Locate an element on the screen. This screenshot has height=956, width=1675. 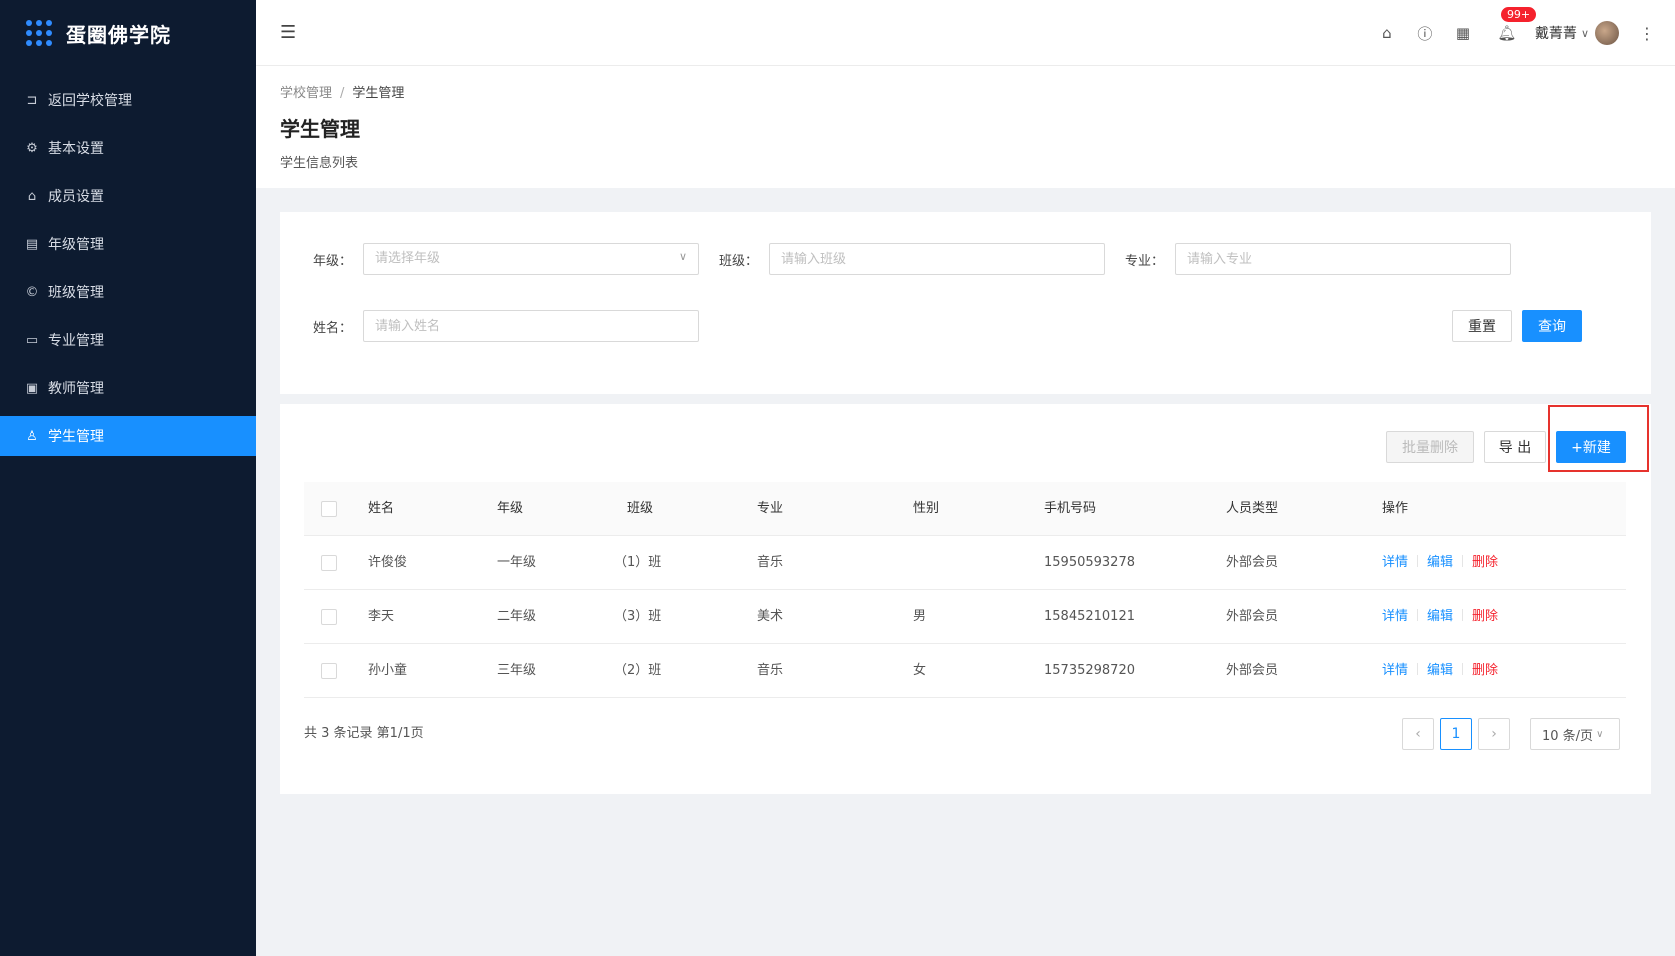
avatar is located at coordinates (1607, 33).